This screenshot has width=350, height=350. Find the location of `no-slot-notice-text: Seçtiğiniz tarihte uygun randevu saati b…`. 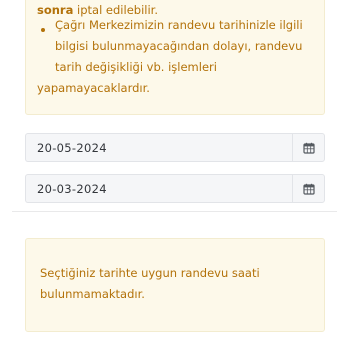

no-slot-notice-text: Seçtiğiniz tarihte uygun randevu saati b… is located at coordinates (150, 283).